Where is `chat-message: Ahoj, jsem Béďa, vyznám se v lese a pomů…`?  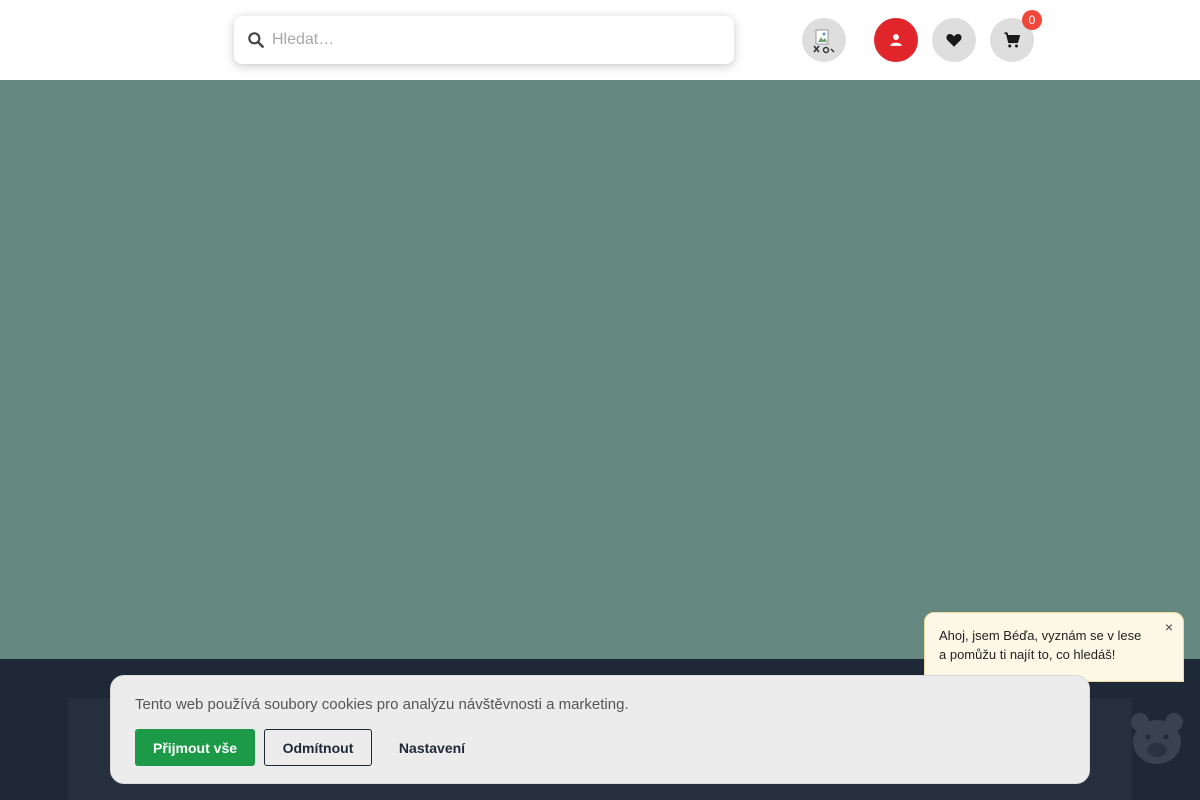 chat-message: Ahoj, jsem Béďa, vyznám se v lese a pomů… is located at coordinates (1040, 645).